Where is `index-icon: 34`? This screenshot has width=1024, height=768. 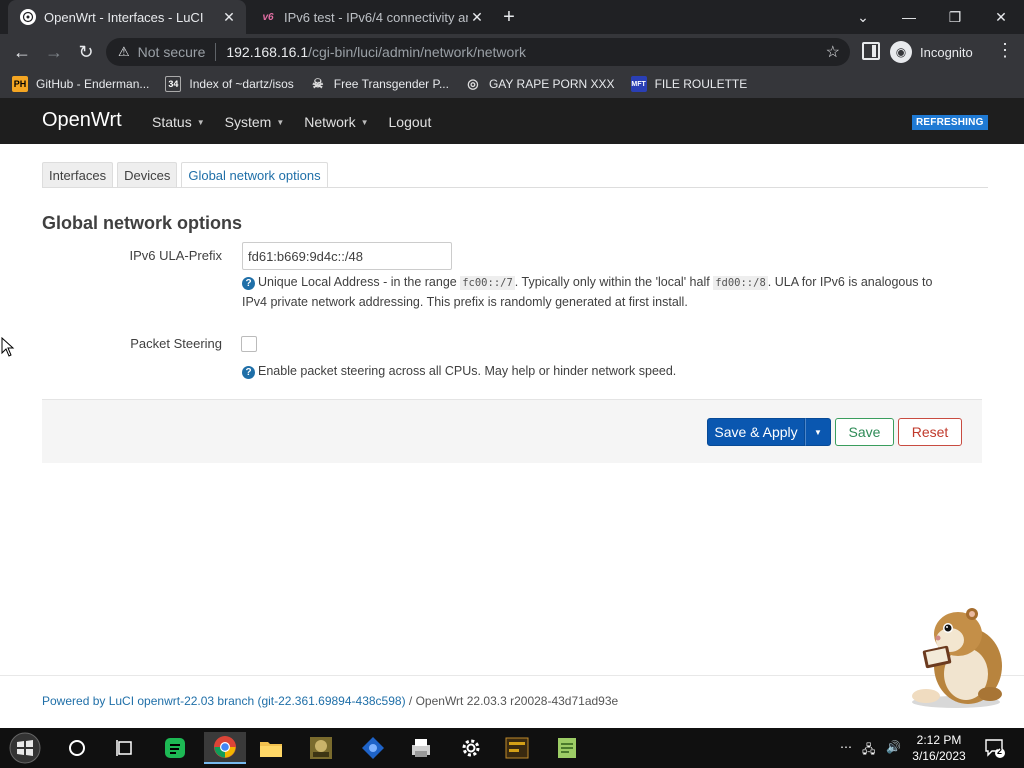 index-icon: 34 is located at coordinates (173, 84).